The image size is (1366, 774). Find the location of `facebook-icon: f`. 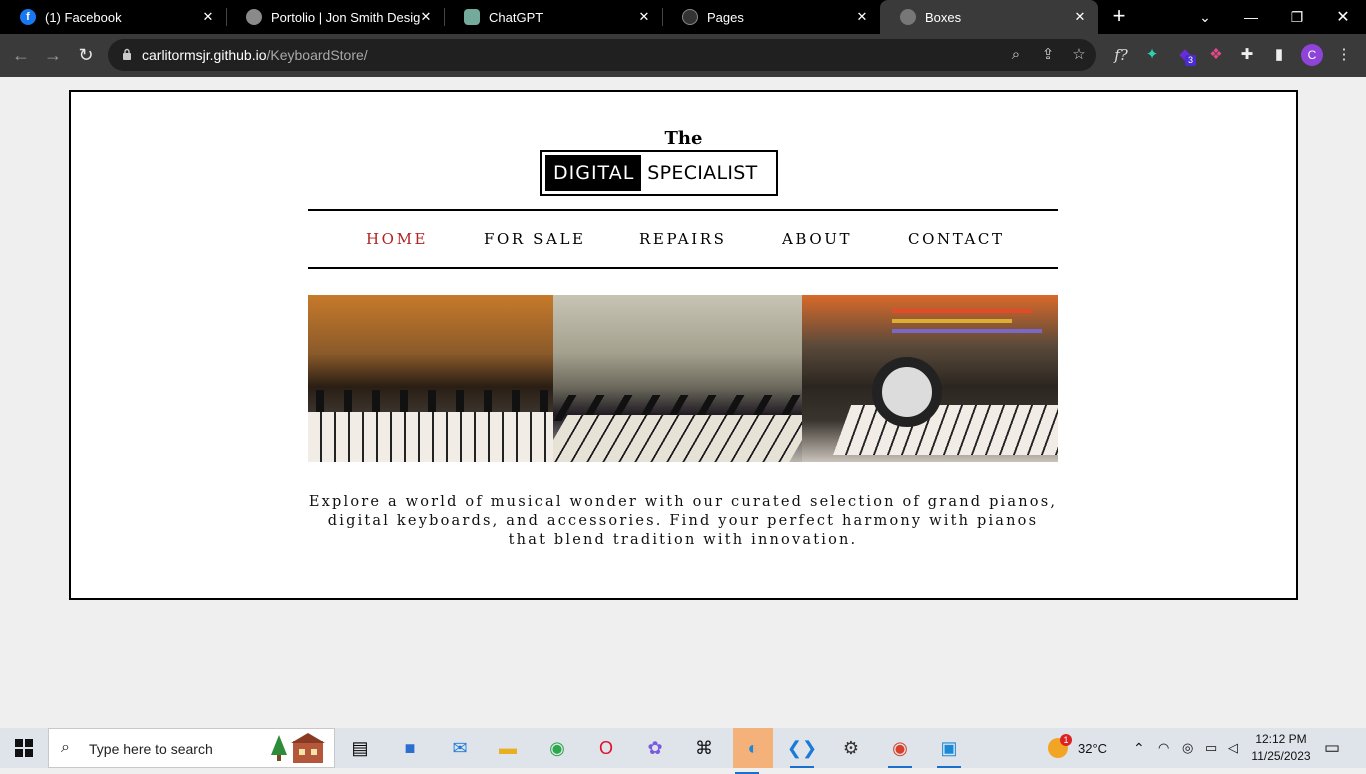

facebook-icon: f is located at coordinates (28, 17).